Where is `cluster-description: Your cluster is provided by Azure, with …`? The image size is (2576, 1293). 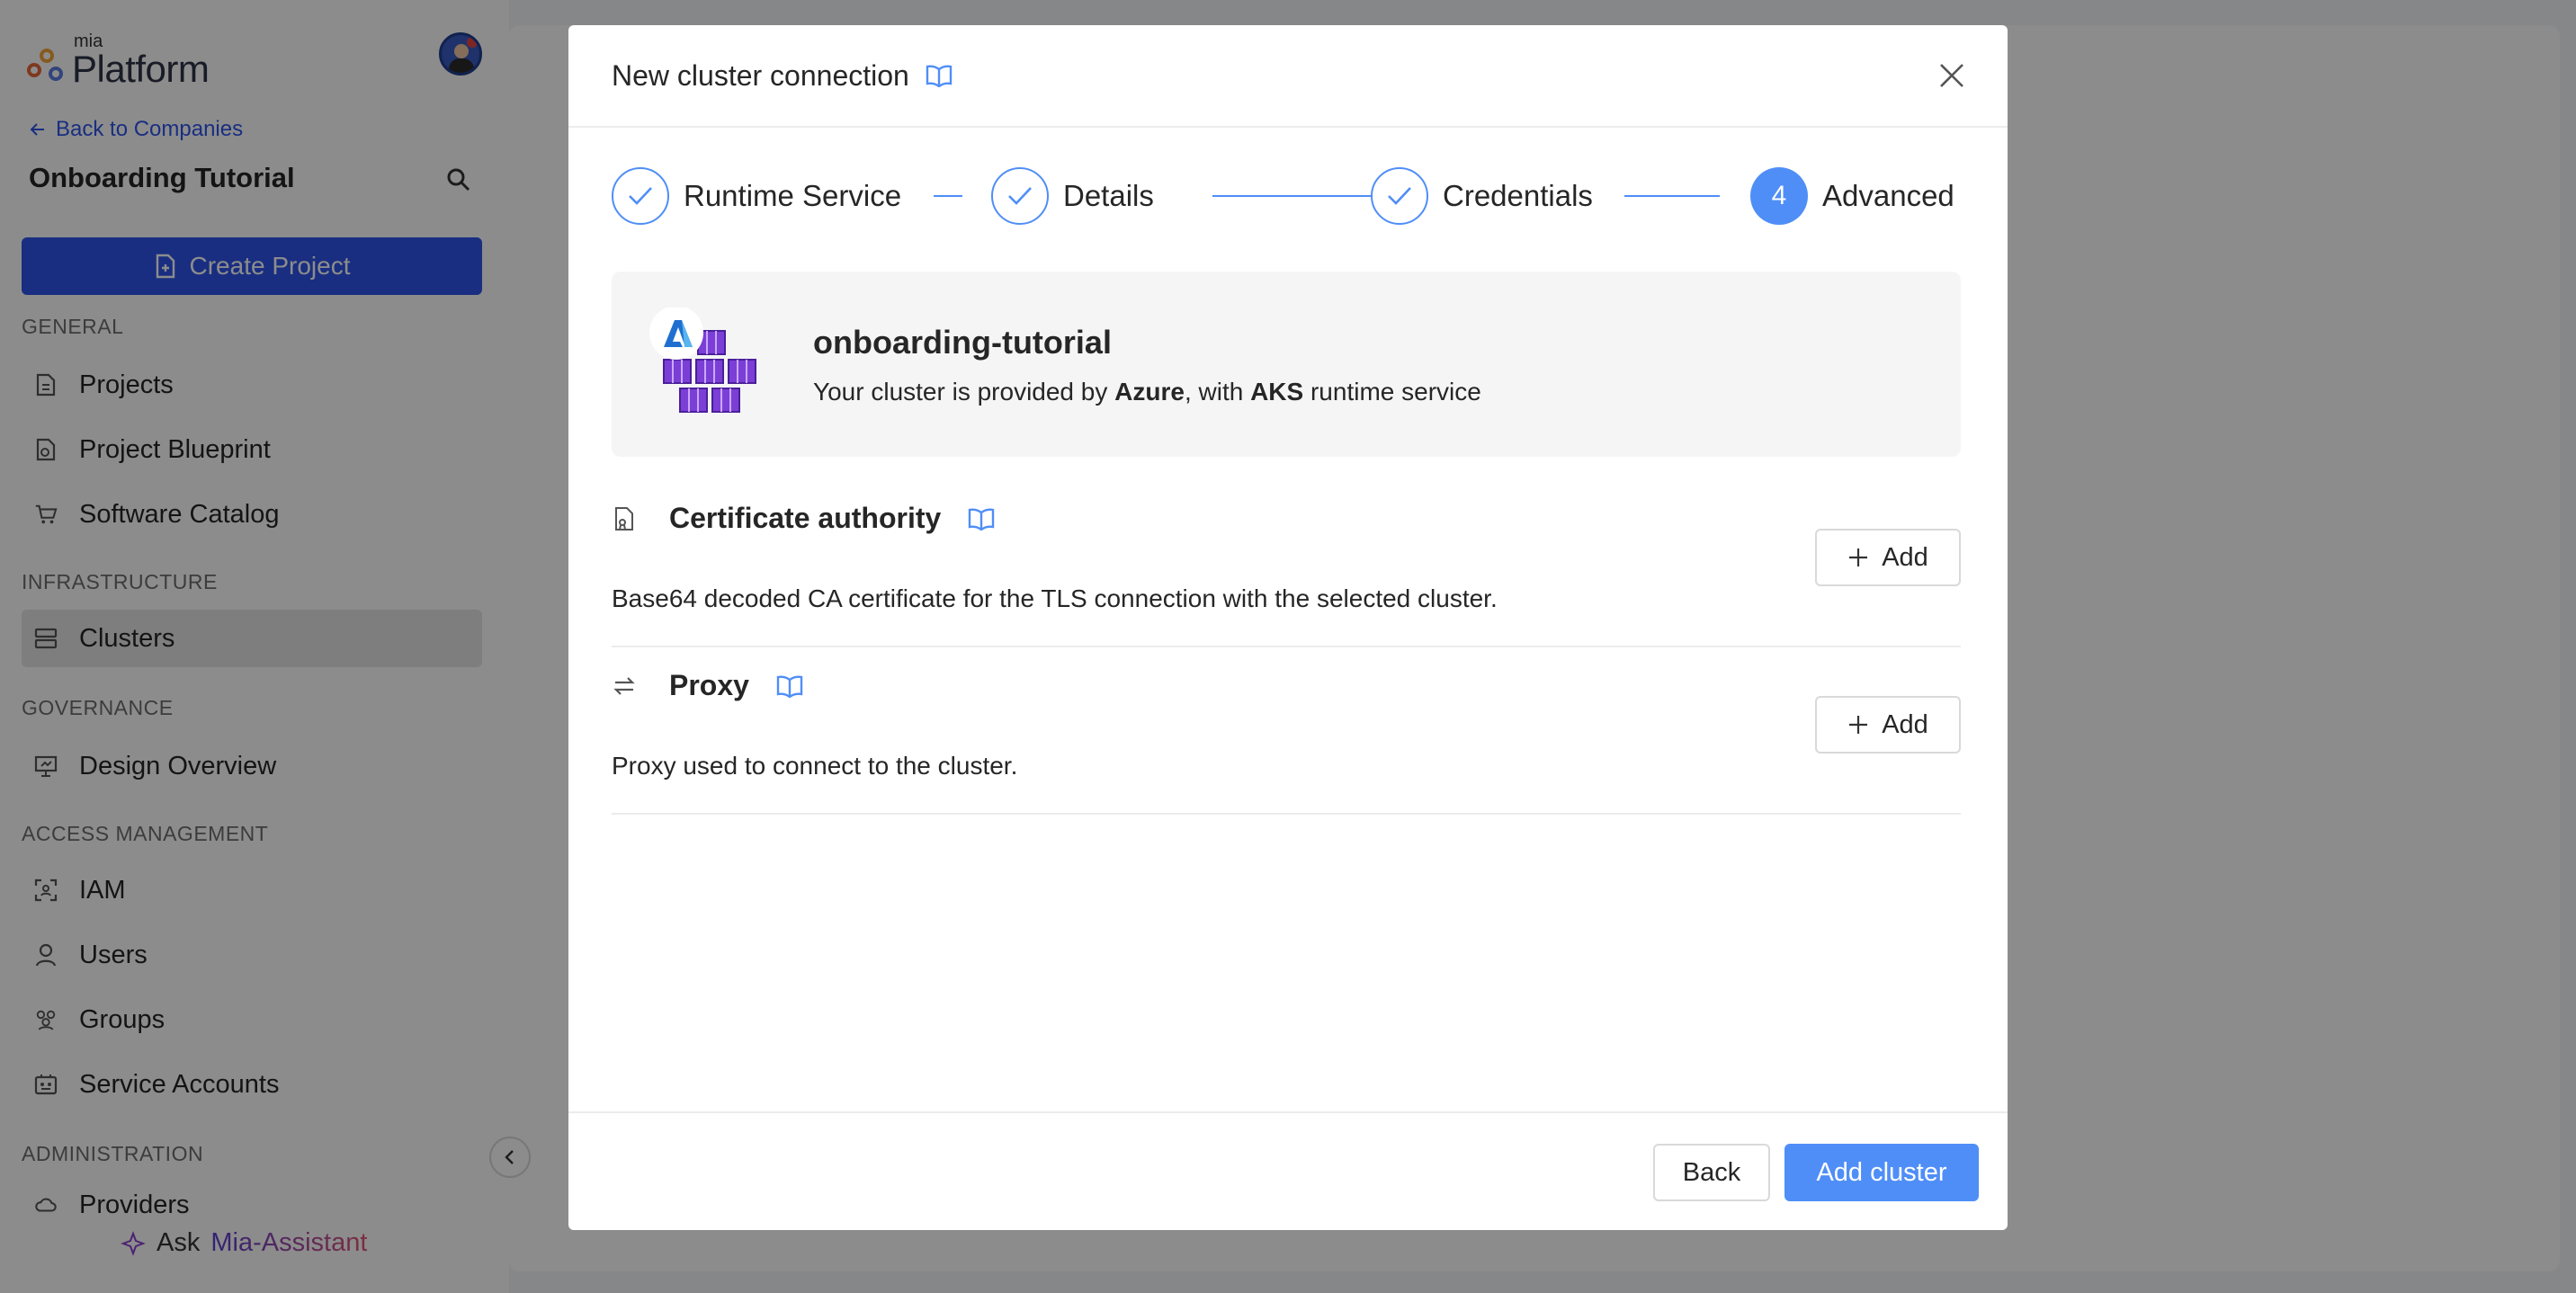
cluster-description: Your cluster is provided by Azure, with … is located at coordinates (1147, 392).